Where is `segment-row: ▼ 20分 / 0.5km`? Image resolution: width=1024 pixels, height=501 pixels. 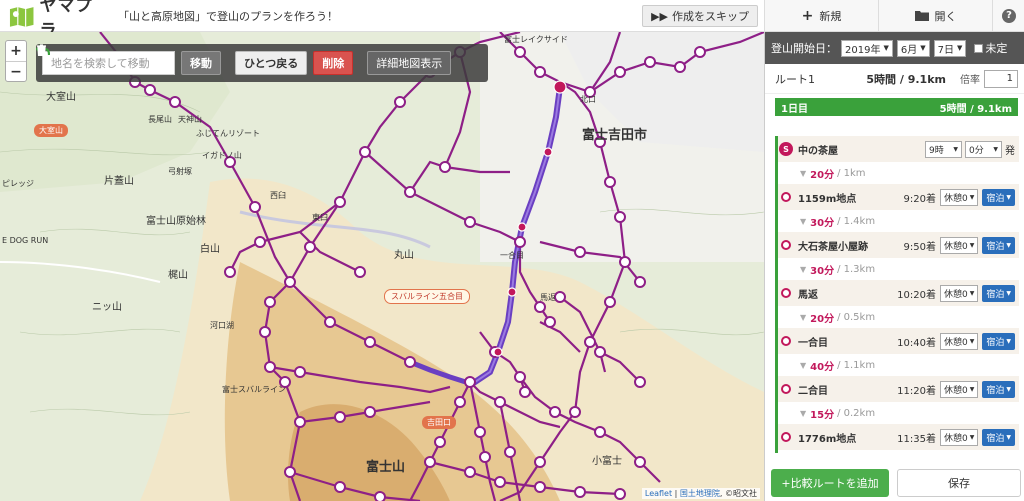 segment-row: ▼ 20分 / 0.5km is located at coordinates (898, 317).